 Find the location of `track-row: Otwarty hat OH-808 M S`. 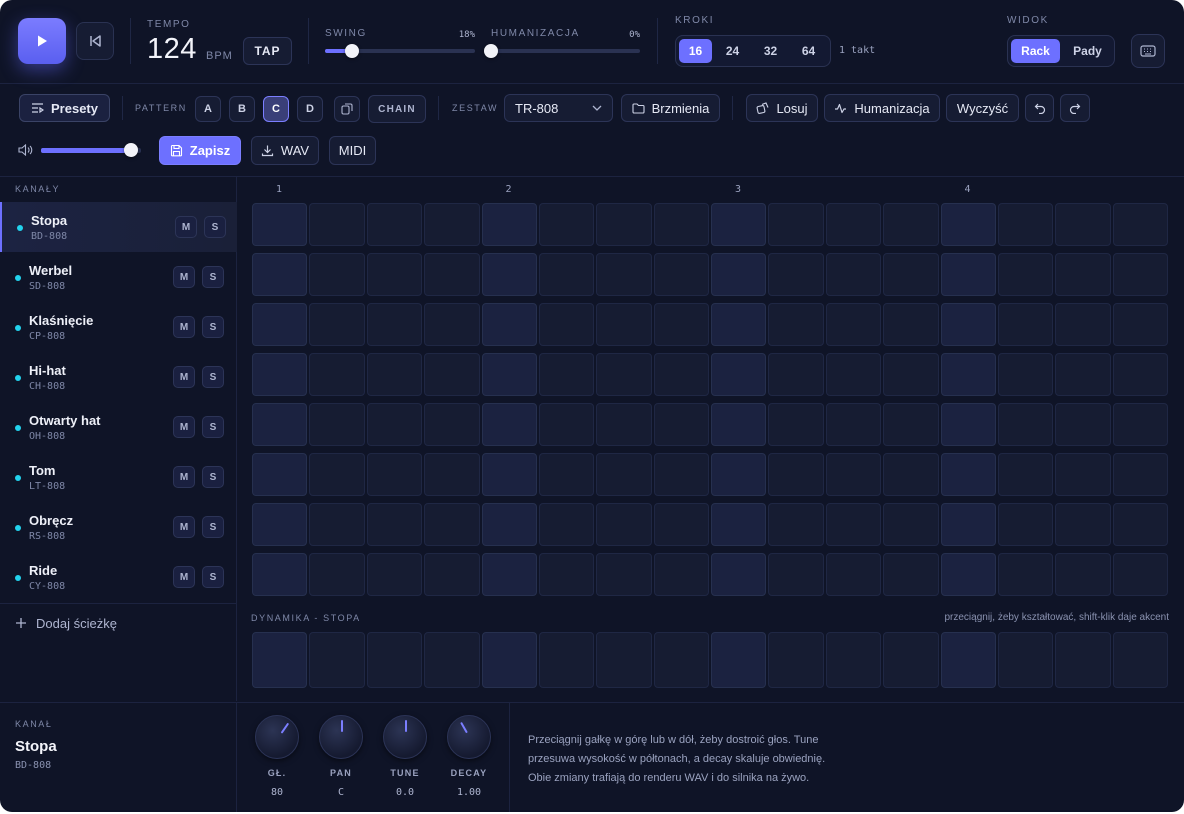

track-row: Otwarty hat OH-808 M S is located at coordinates (118, 427).